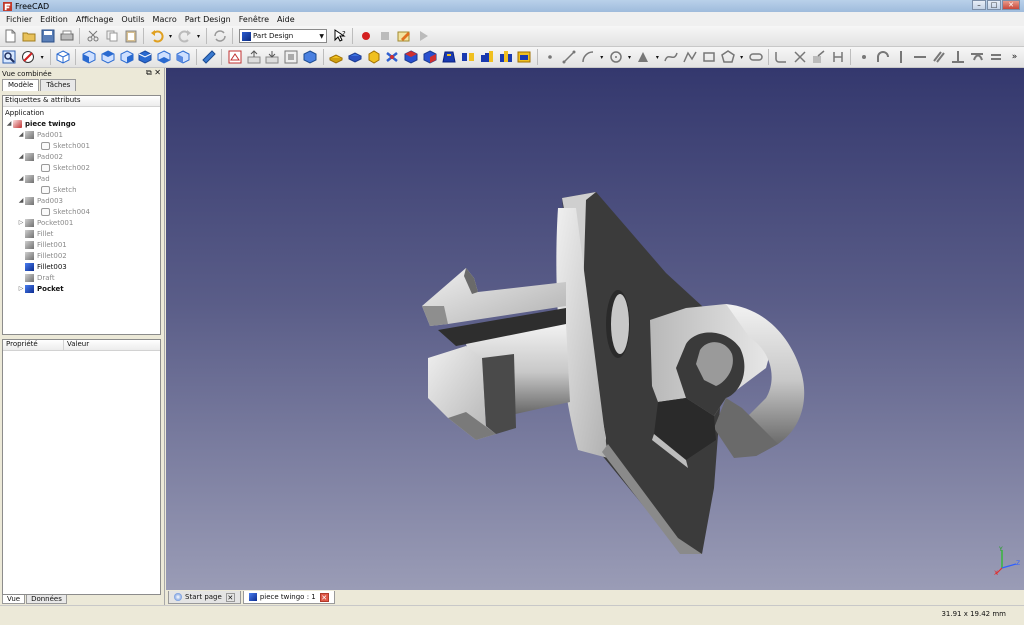  Describe the element at coordinates (728, 57) in the screenshot. I see `sketch-polygon-button` at that location.